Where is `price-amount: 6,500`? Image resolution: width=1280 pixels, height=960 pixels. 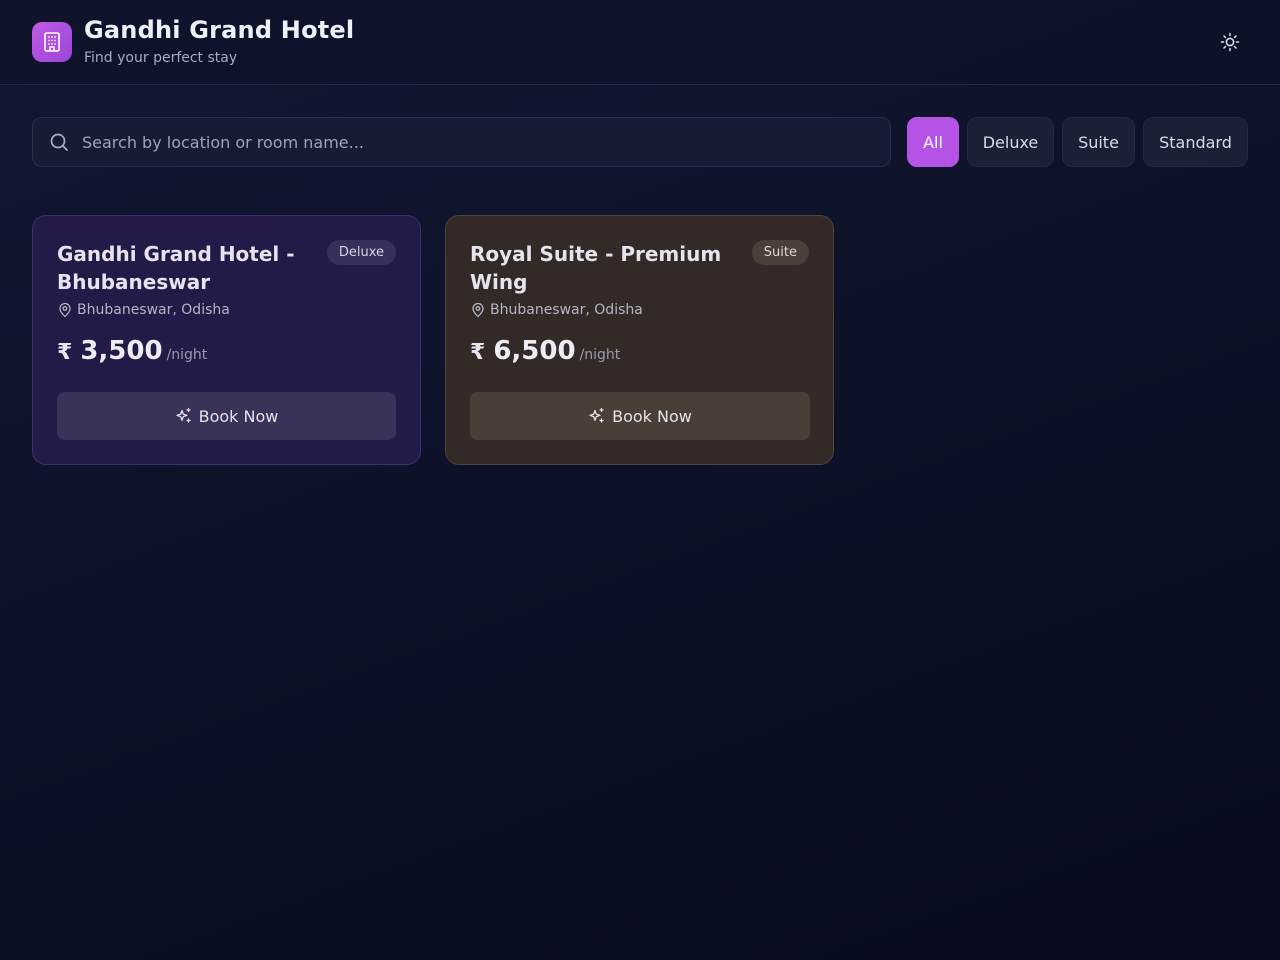 price-amount: 6,500 is located at coordinates (534, 351).